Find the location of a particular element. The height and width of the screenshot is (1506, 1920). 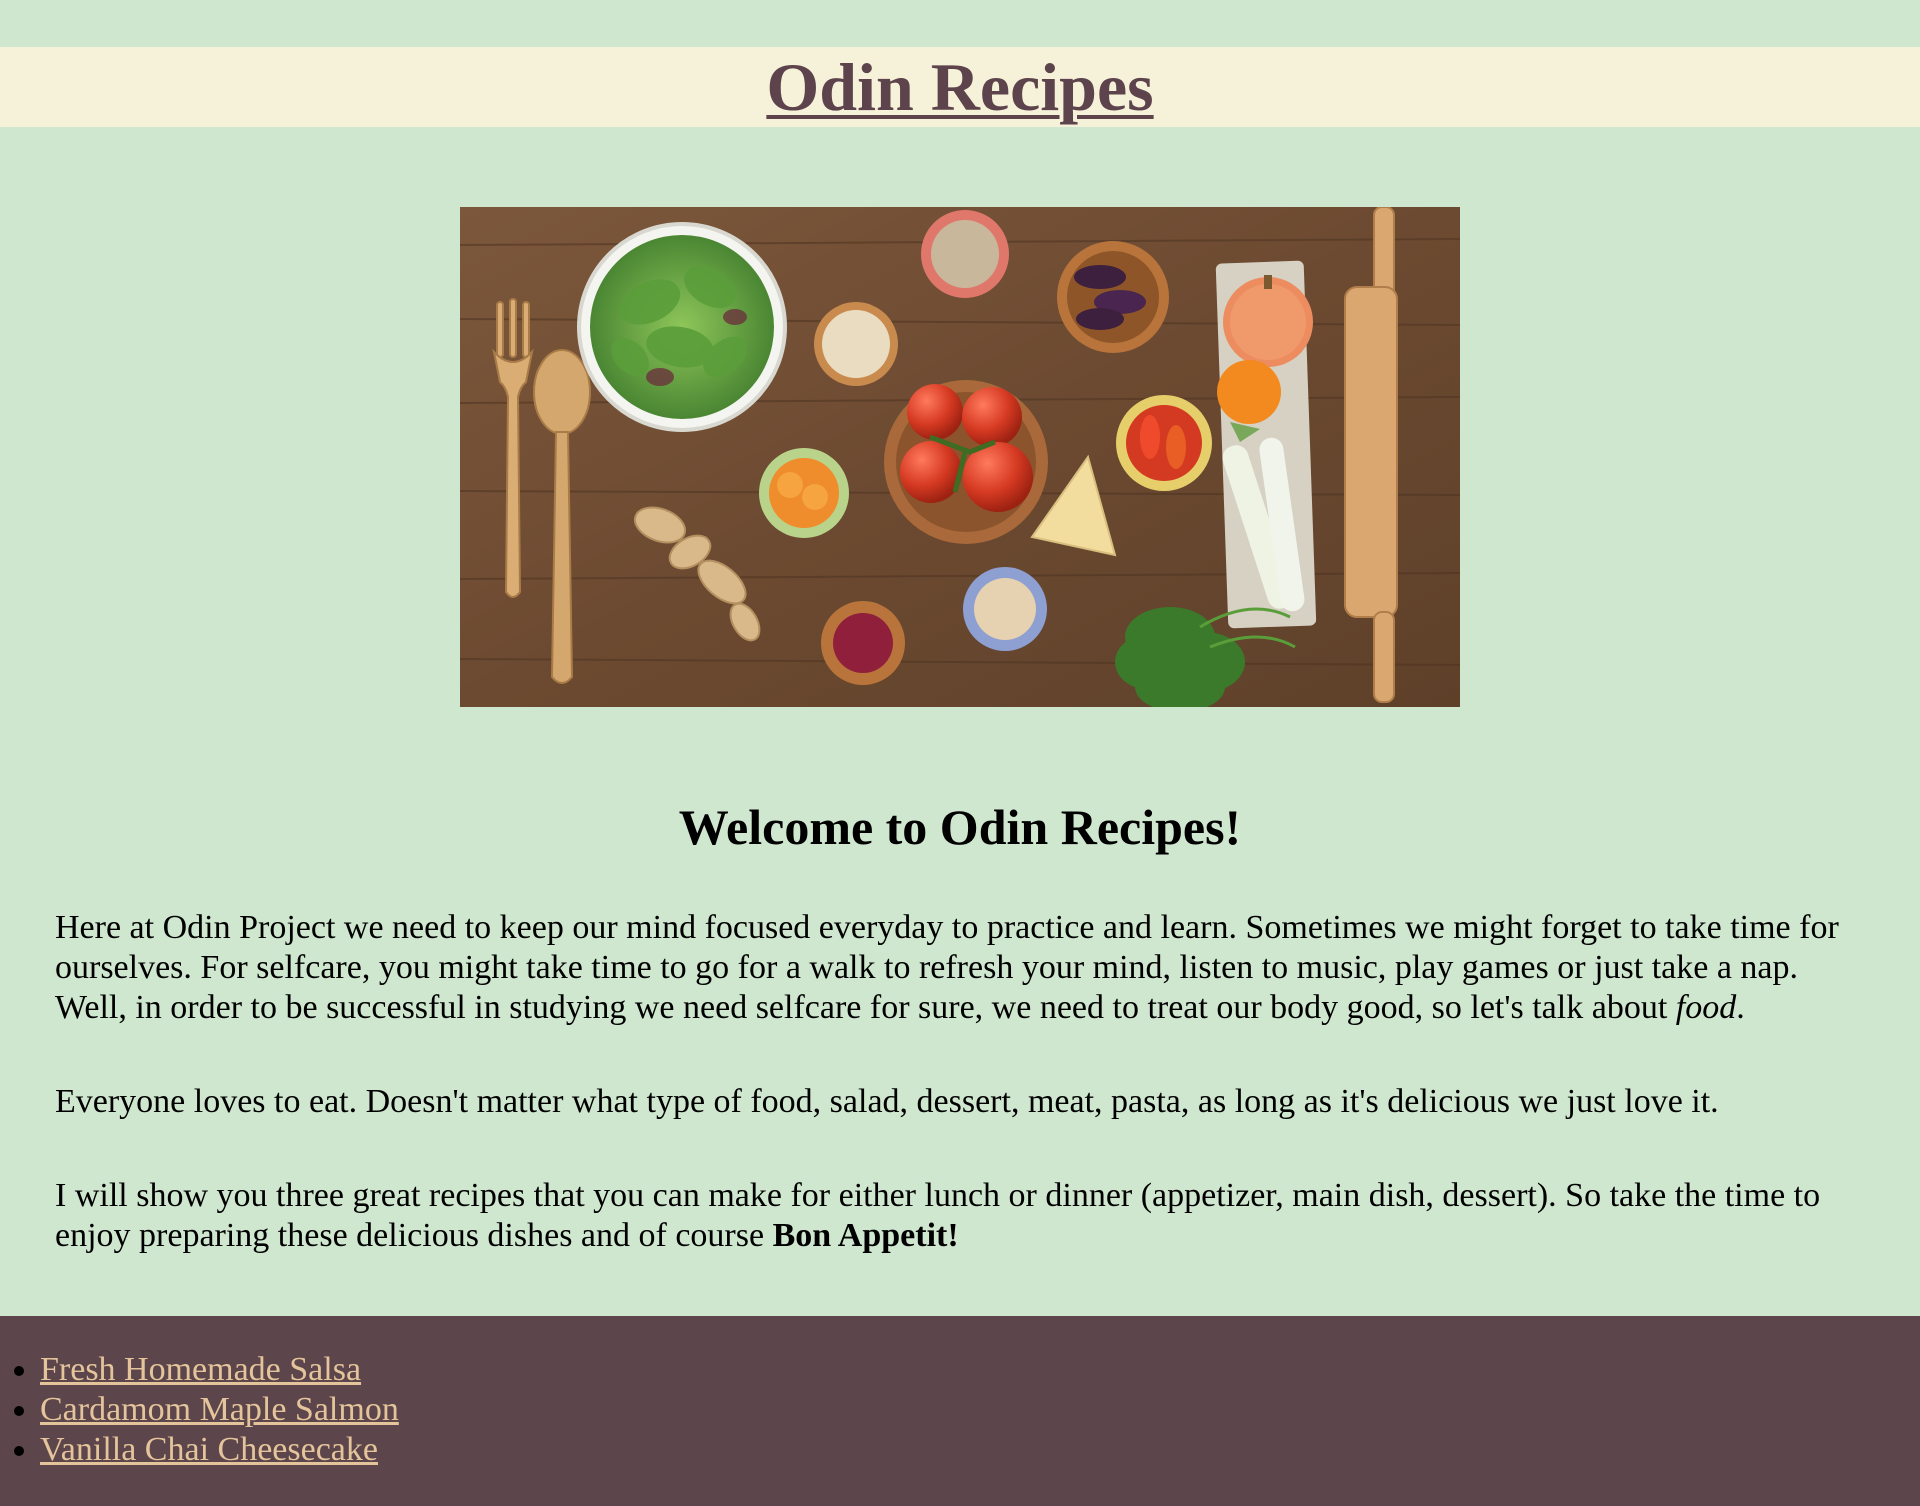

recipe-link-vanilla-chai-cheesecake: Vanilla Chai Cheesecake is located at coordinates (209, 1449).